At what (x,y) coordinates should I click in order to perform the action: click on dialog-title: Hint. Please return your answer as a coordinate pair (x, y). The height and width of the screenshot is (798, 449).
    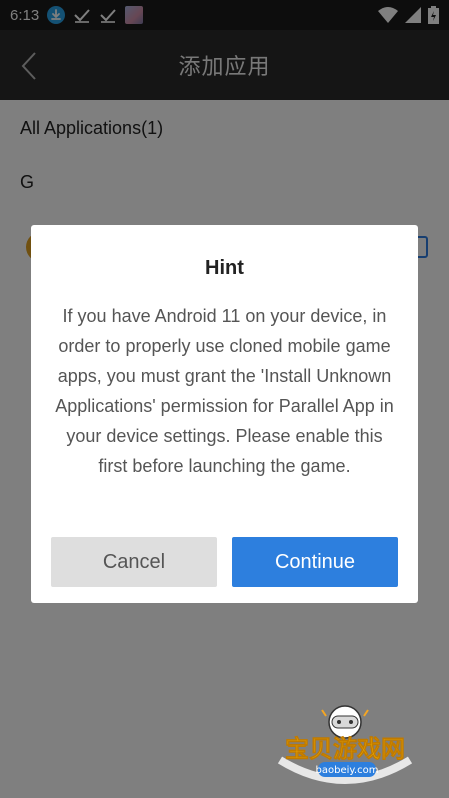
    Looking at the image, I should click on (224, 268).